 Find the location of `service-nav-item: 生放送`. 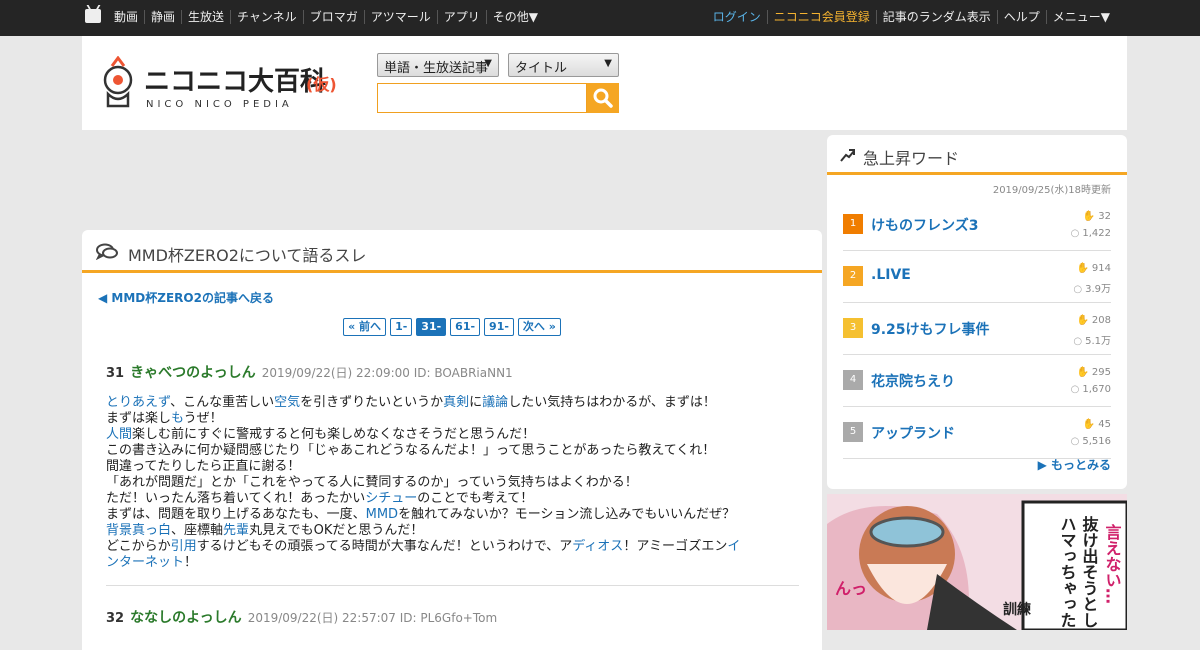

service-nav-item: 生放送 is located at coordinates (205, 17).